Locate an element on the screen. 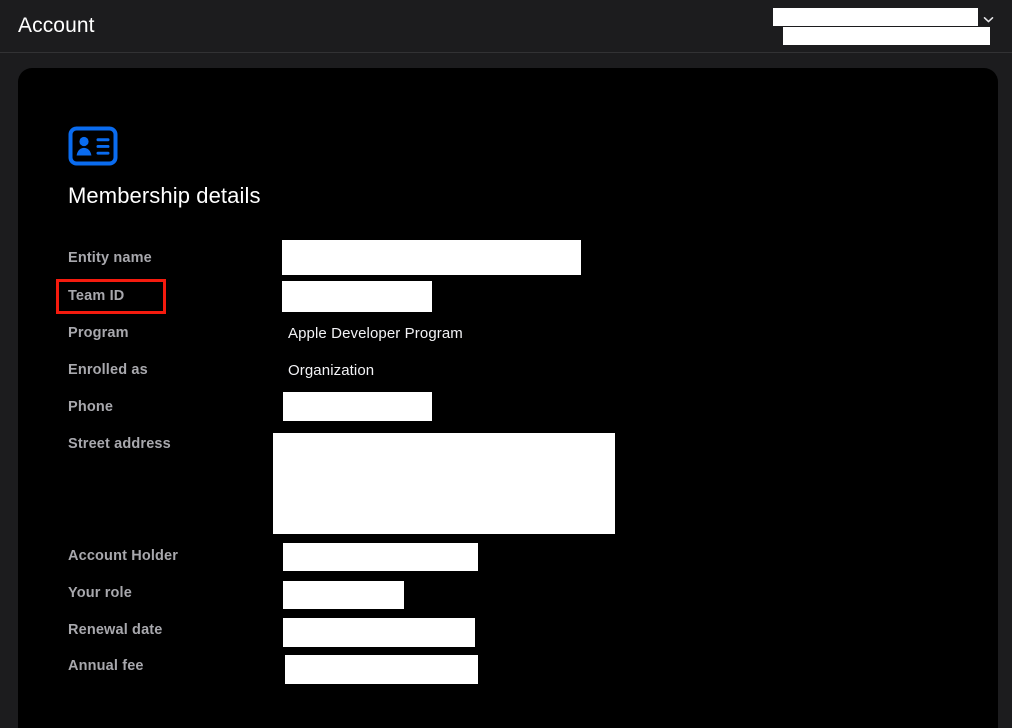  detail-row-value: Apple Developer Program is located at coordinates (375, 333).